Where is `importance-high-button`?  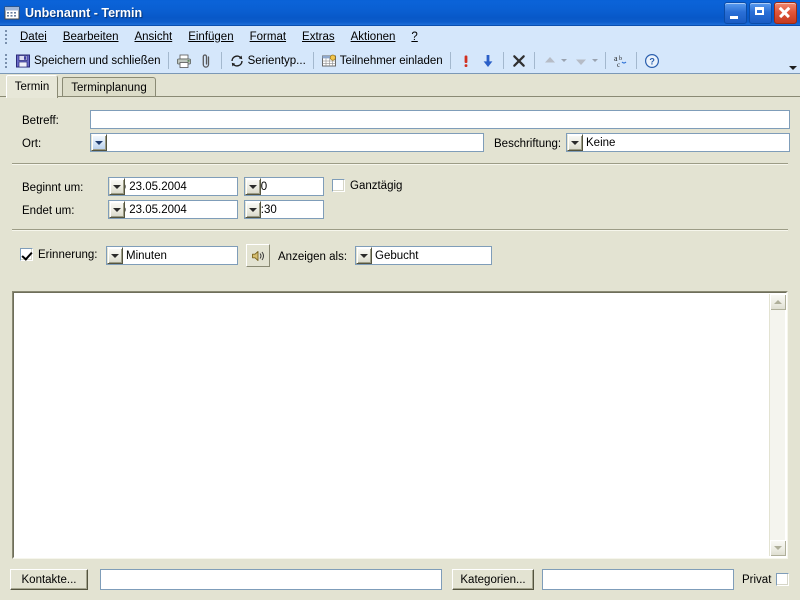 importance-high-button is located at coordinates (466, 61).